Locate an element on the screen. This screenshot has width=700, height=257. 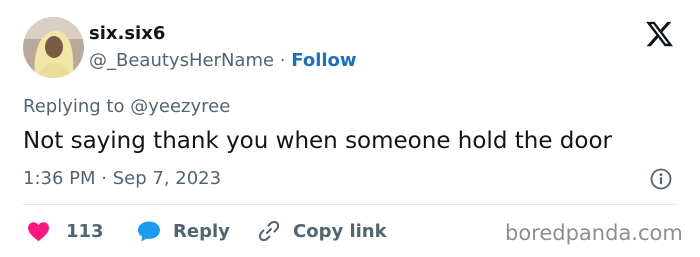
reply-button: Reply is located at coordinates (183, 231).